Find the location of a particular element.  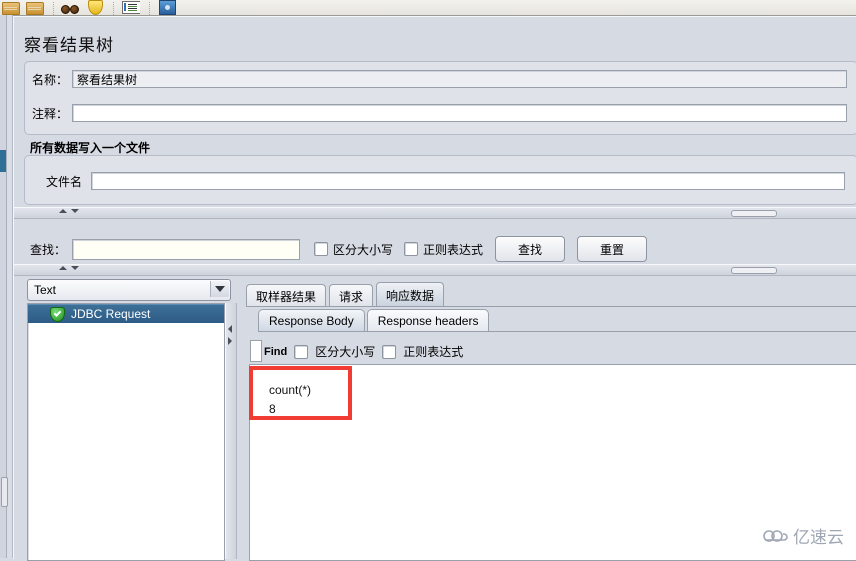

tab-request-label: 请求 is located at coordinates (351, 296).